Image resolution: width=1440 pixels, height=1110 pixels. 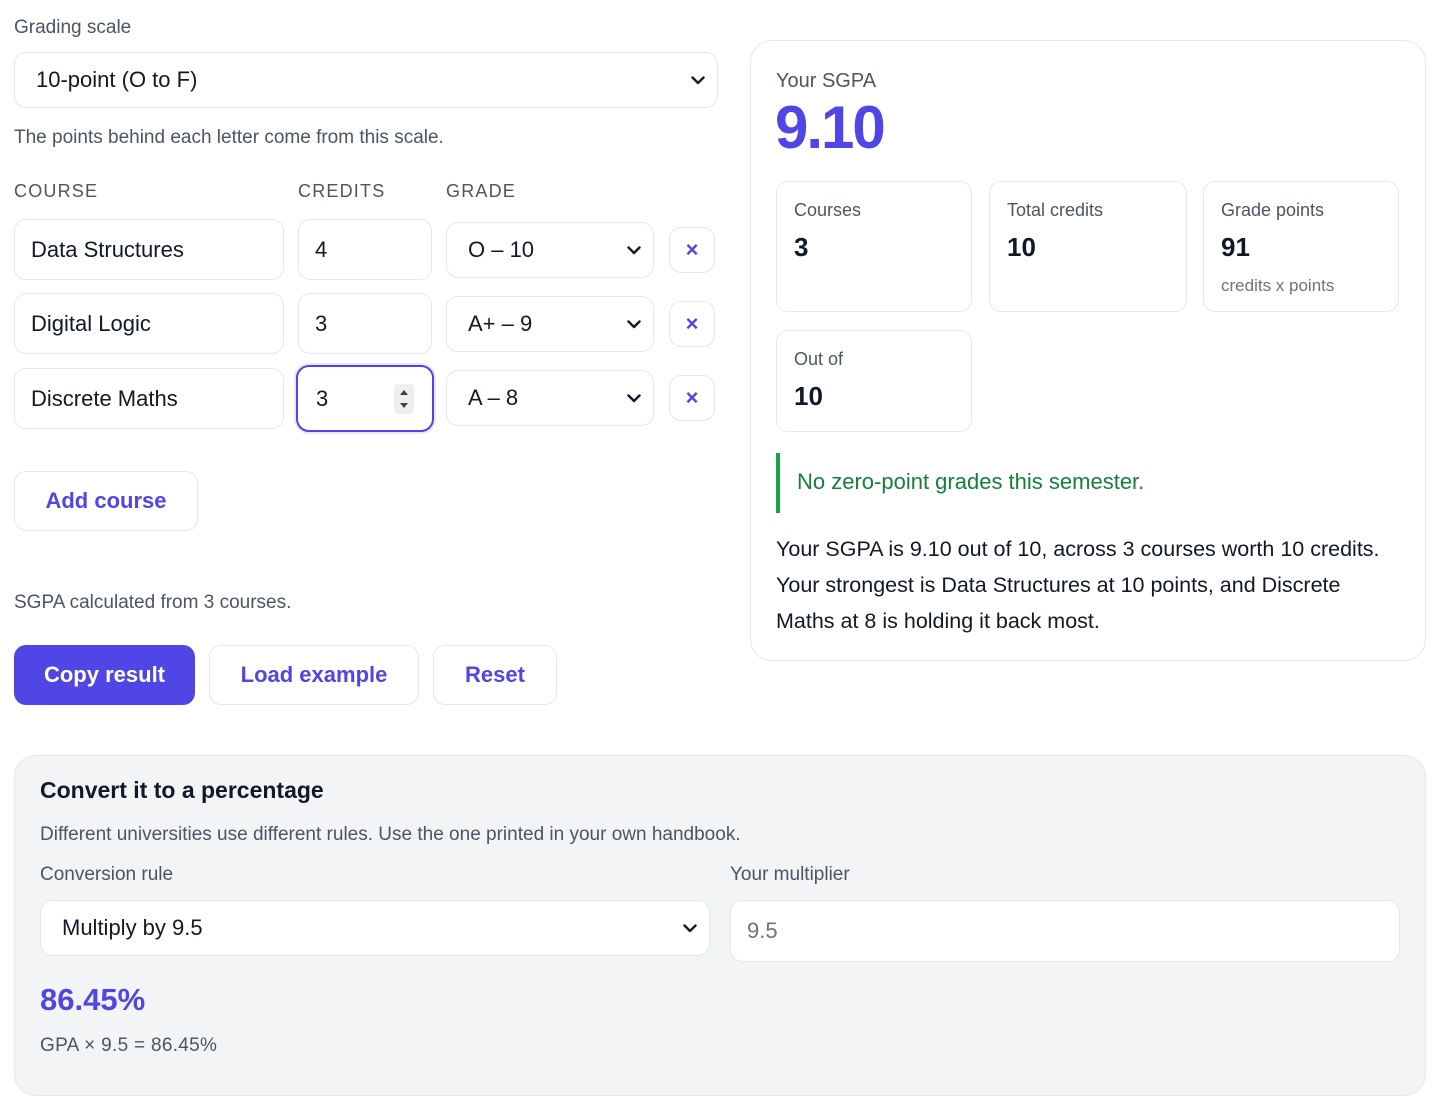 I want to click on grade-value: A+ – 9, so click(x=500, y=323).